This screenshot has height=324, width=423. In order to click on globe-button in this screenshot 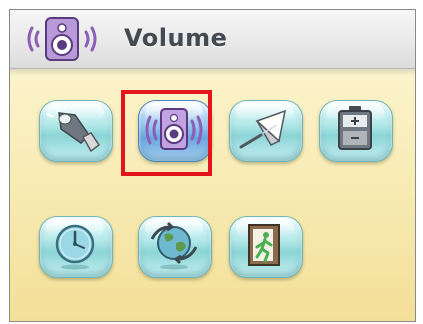, I will do `click(174, 246)`.